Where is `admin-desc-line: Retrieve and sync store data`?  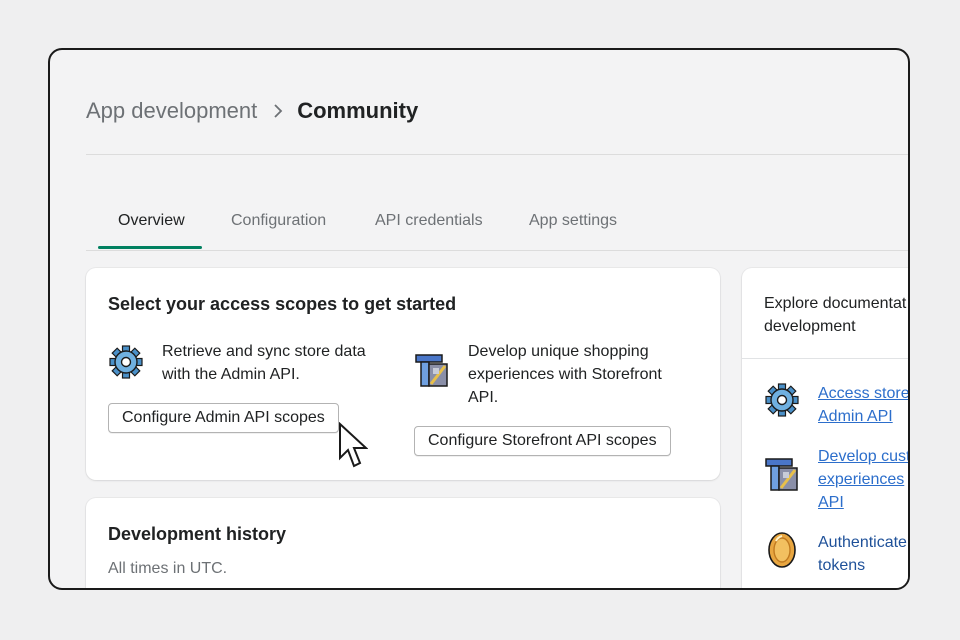 admin-desc-line: Retrieve and sync store data is located at coordinates (264, 351).